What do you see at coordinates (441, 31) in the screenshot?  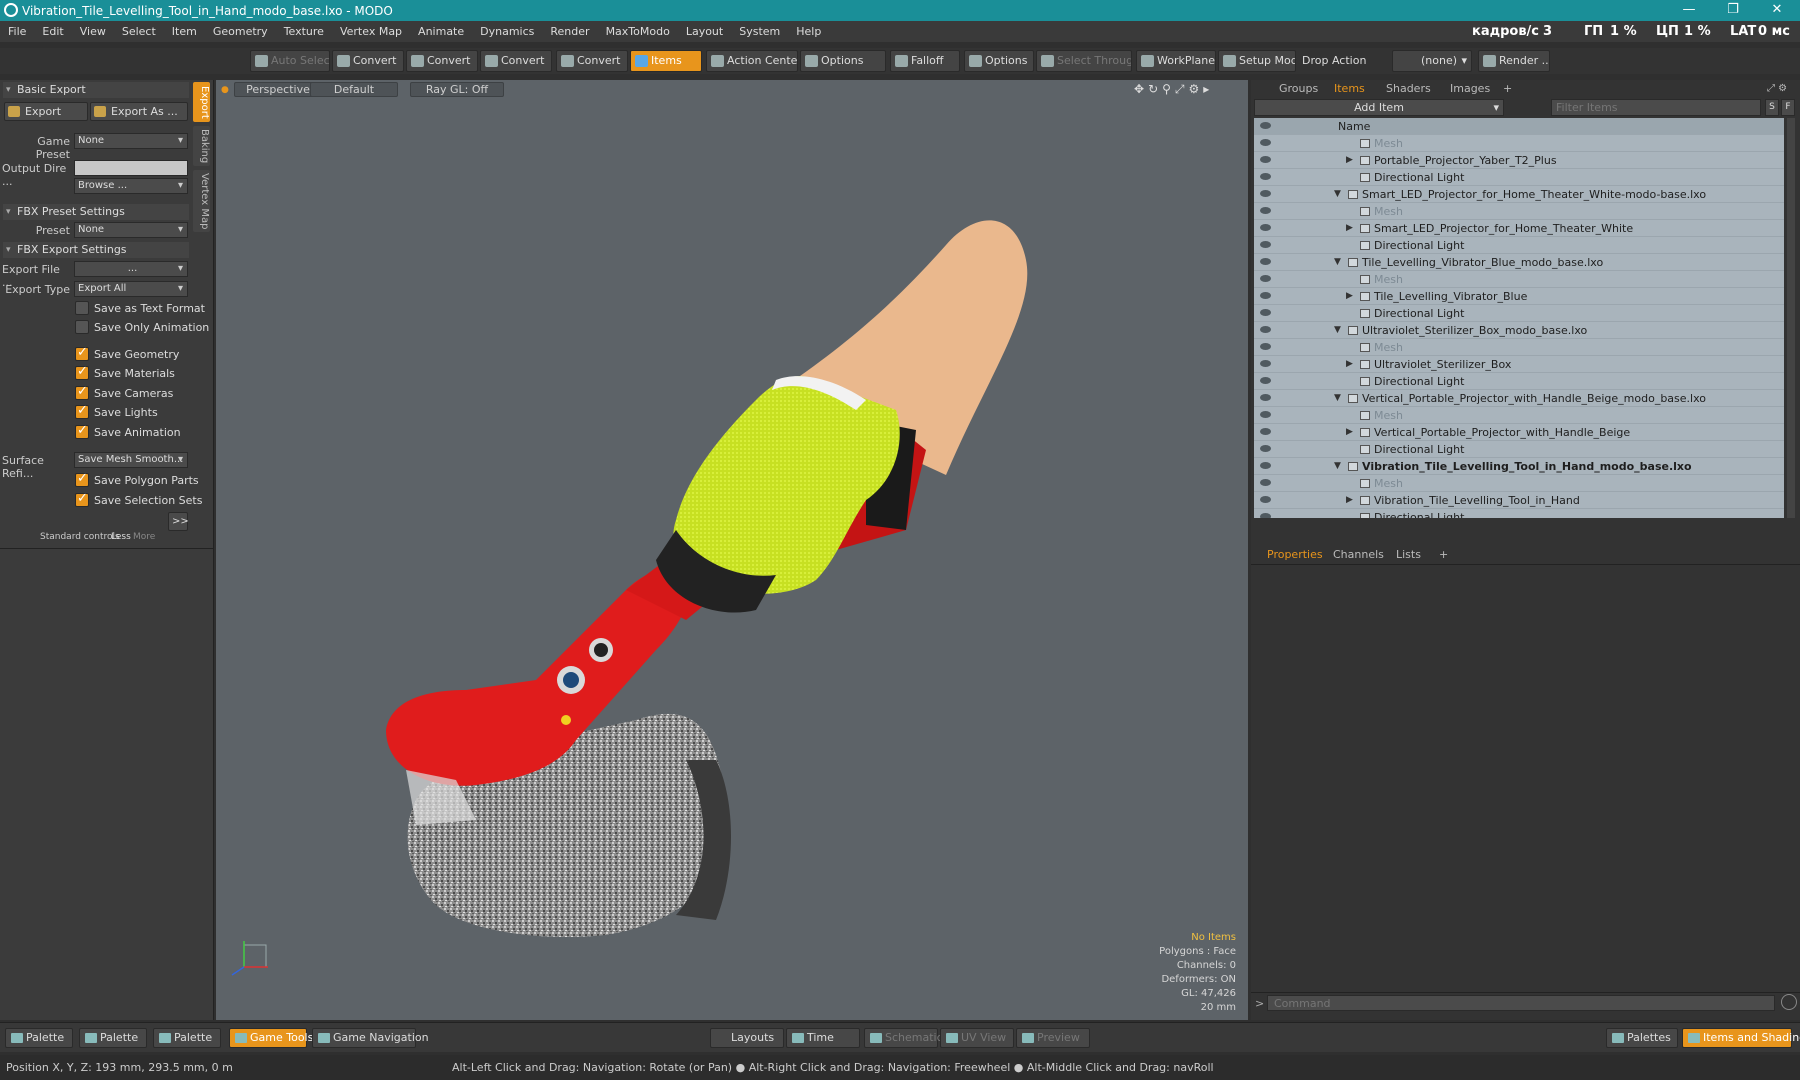 I see `menu-animate: Animate` at bounding box center [441, 31].